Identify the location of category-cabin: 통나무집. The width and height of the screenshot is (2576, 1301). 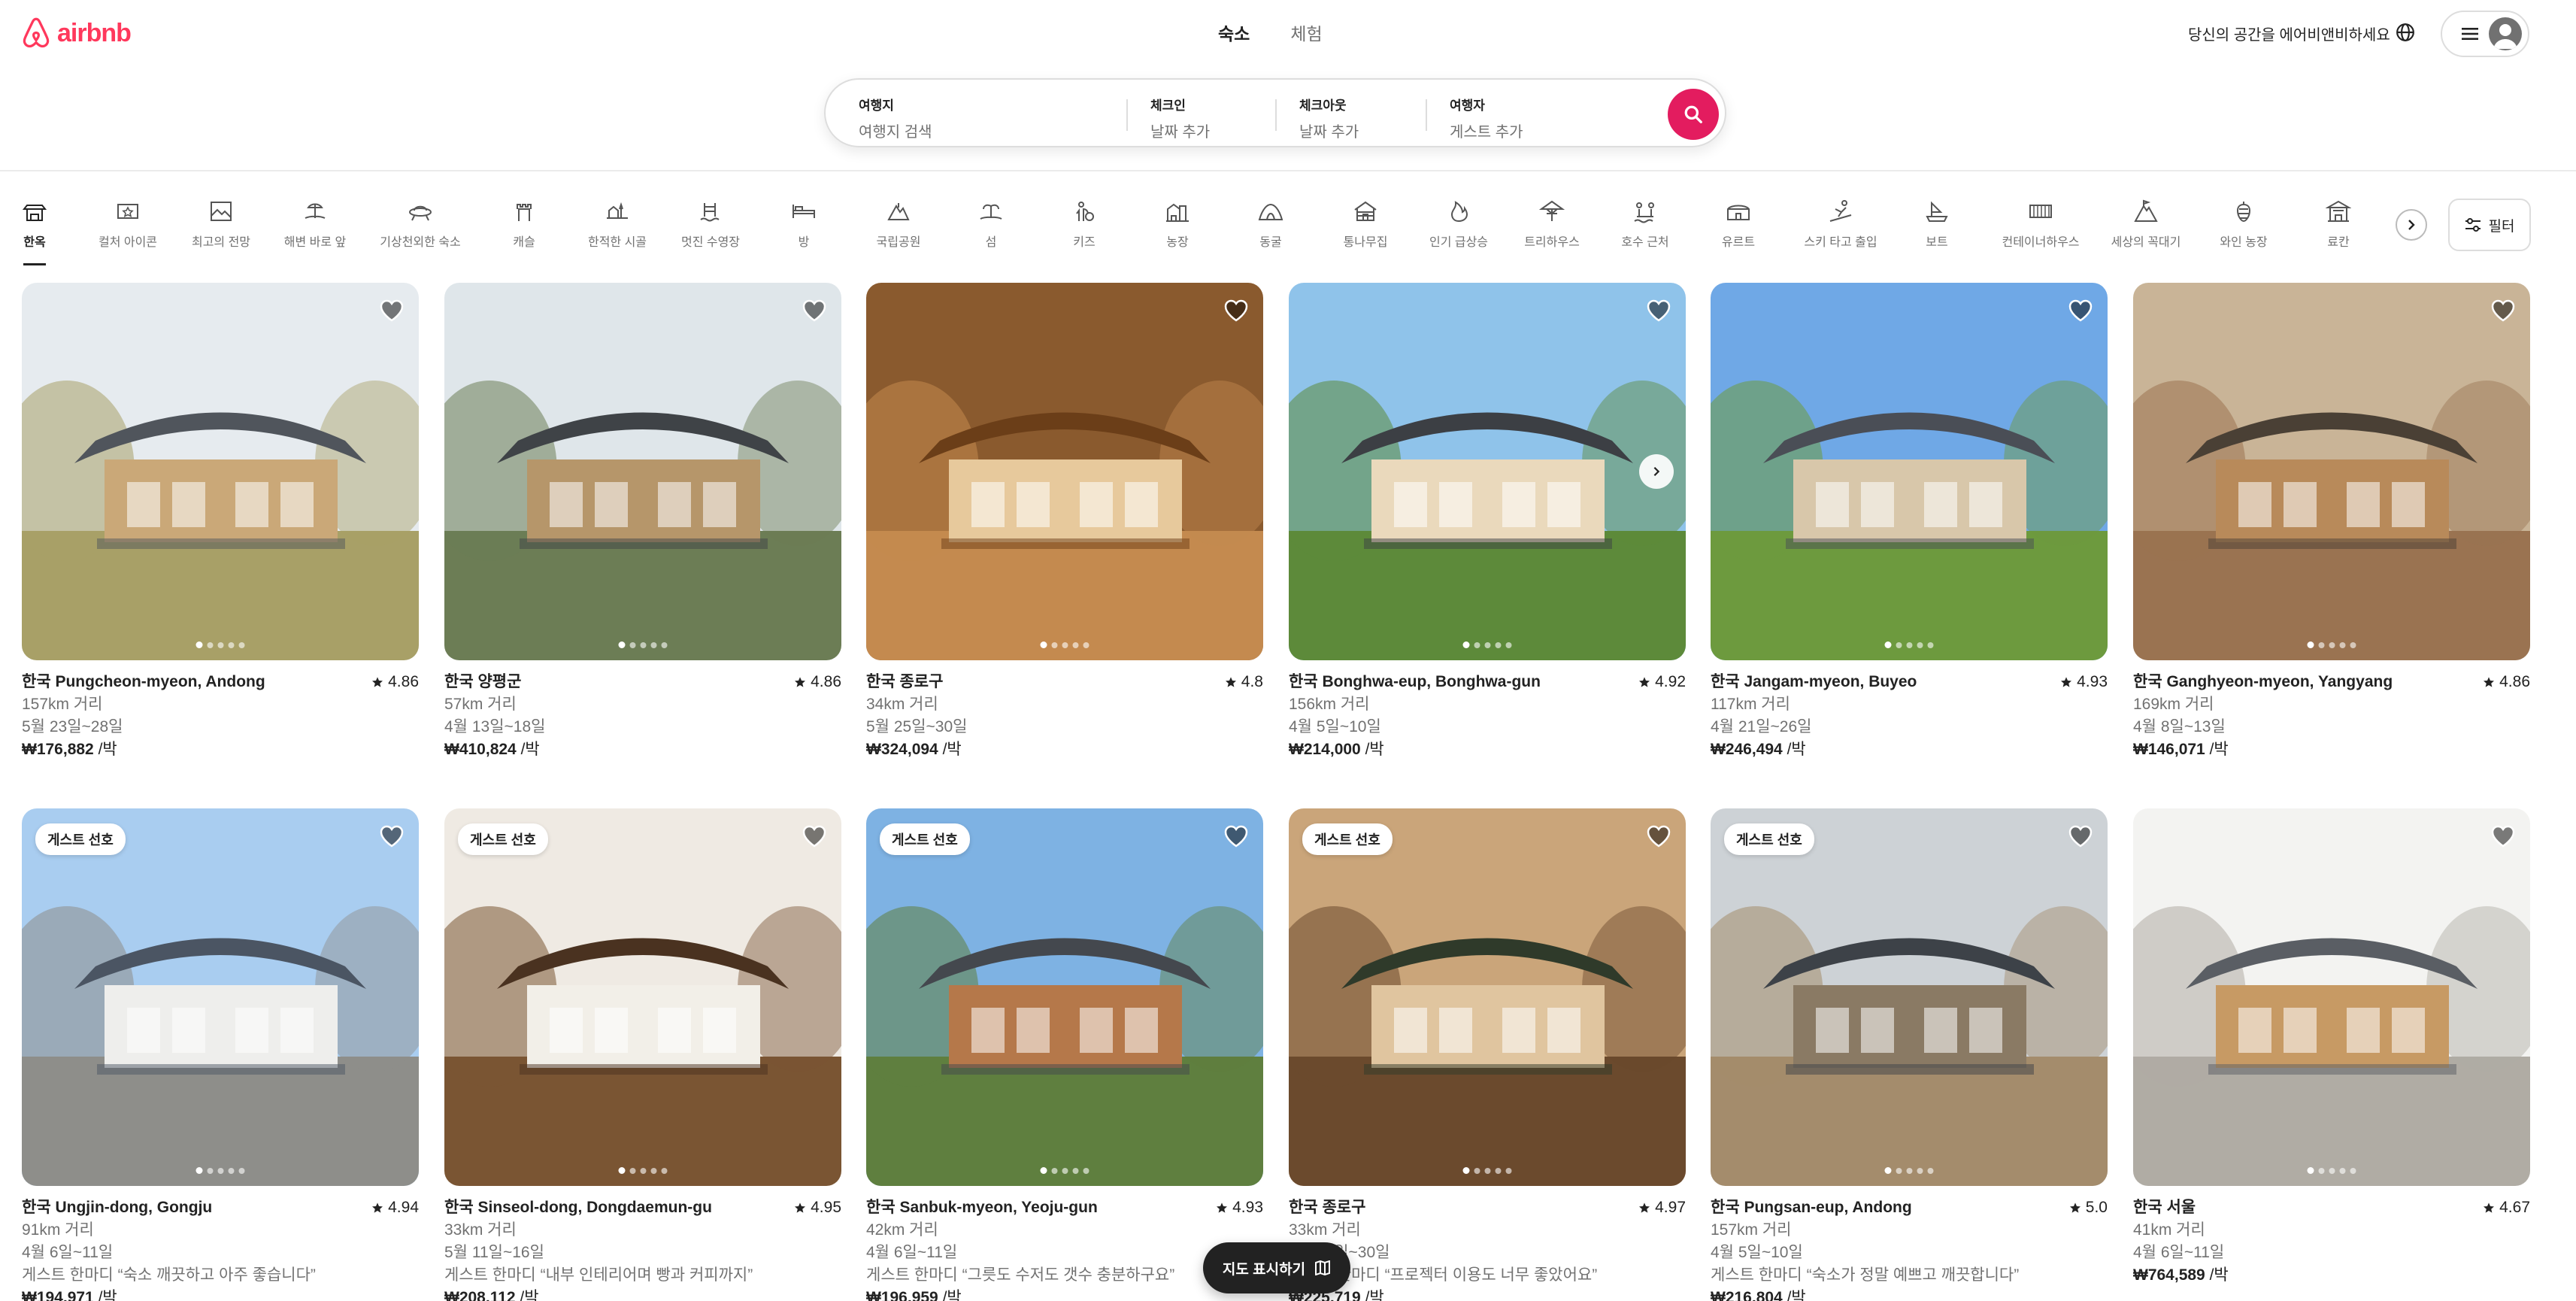
(1365, 222).